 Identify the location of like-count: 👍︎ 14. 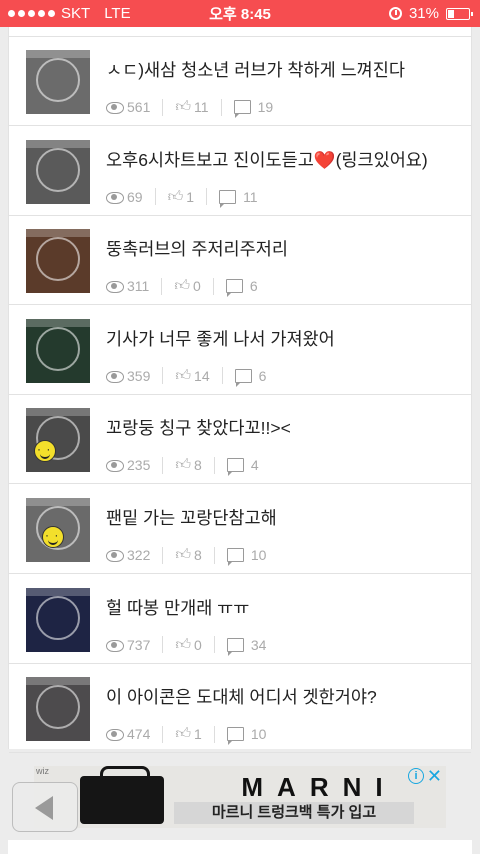
(192, 376).